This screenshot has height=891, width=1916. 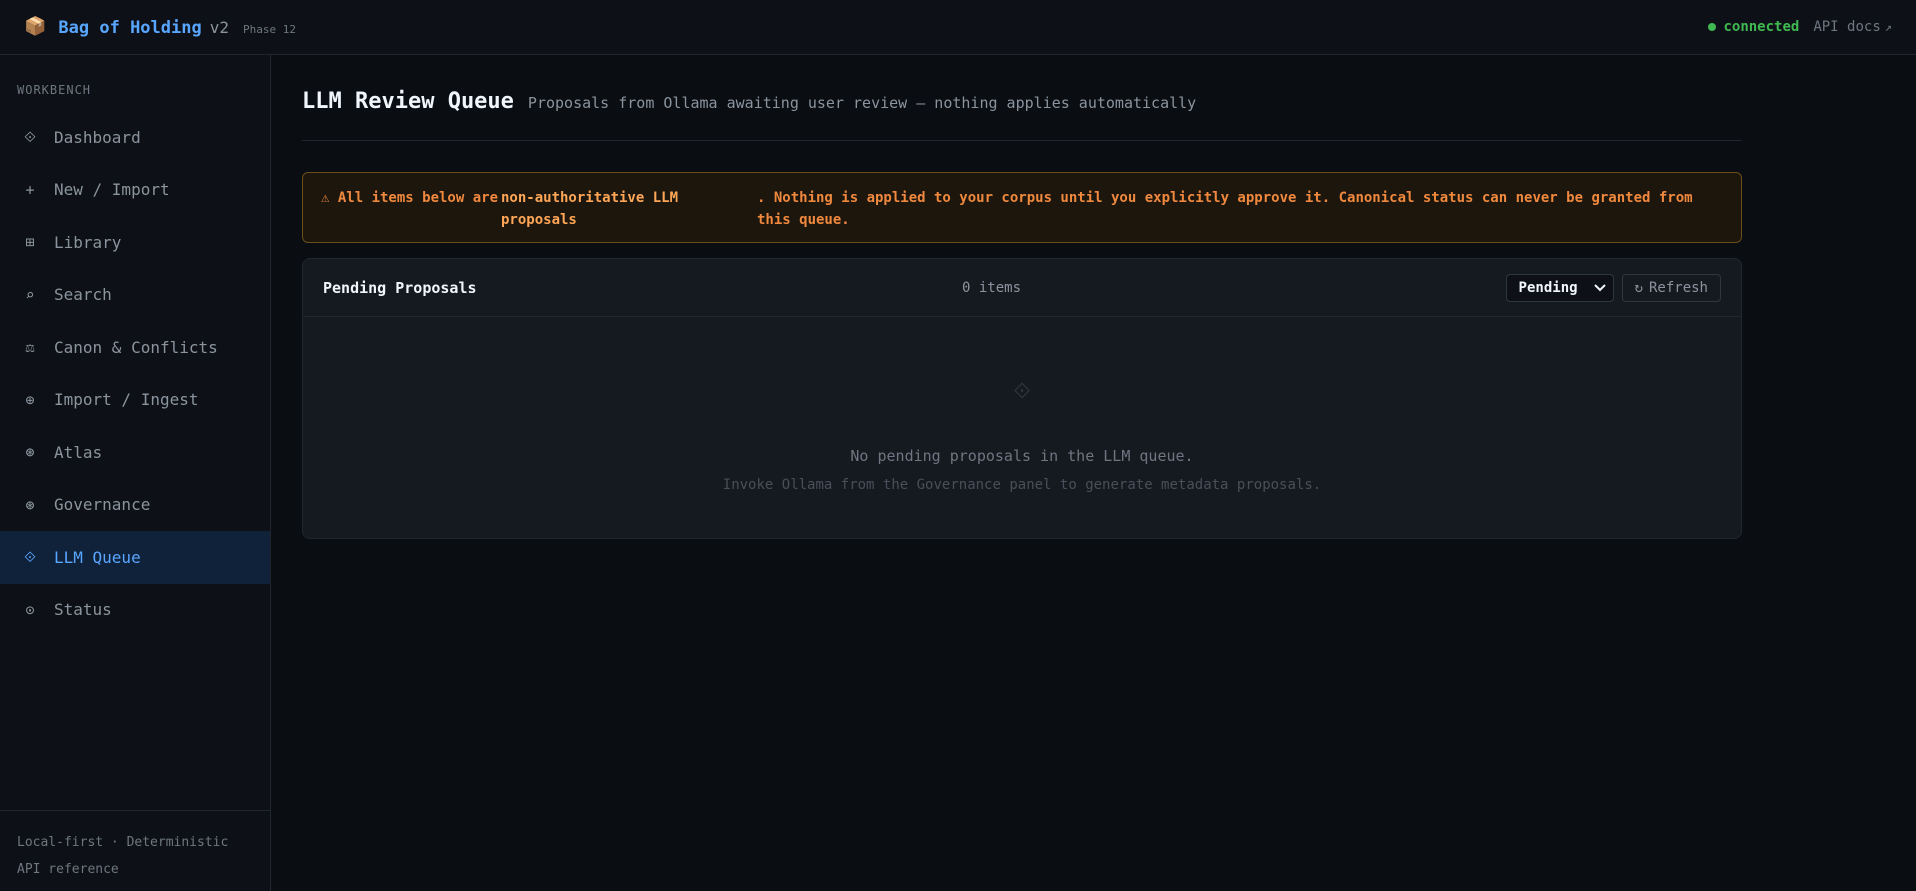 What do you see at coordinates (30, 347) in the screenshot?
I see `scales-icon: ⚖` at bounding box center [30, 347].